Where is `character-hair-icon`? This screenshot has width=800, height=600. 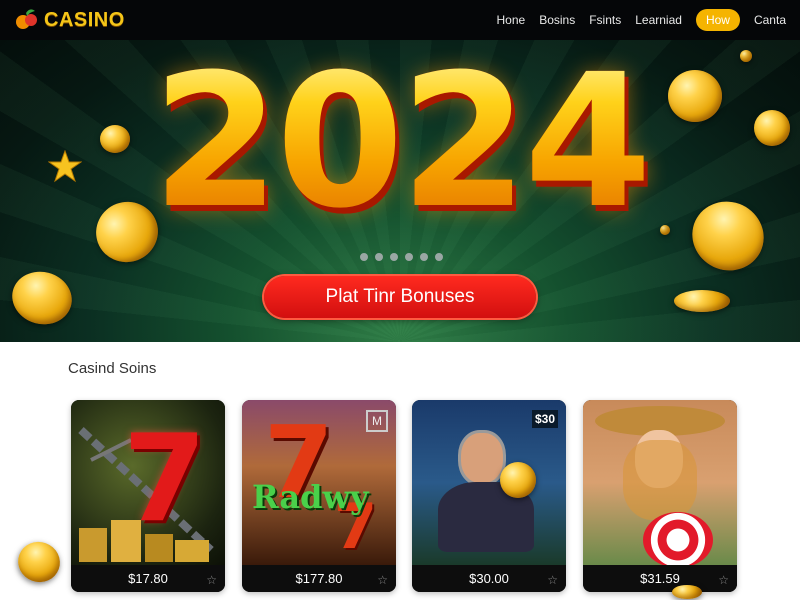
character-hair-icon is located at coordinates (660, 480).